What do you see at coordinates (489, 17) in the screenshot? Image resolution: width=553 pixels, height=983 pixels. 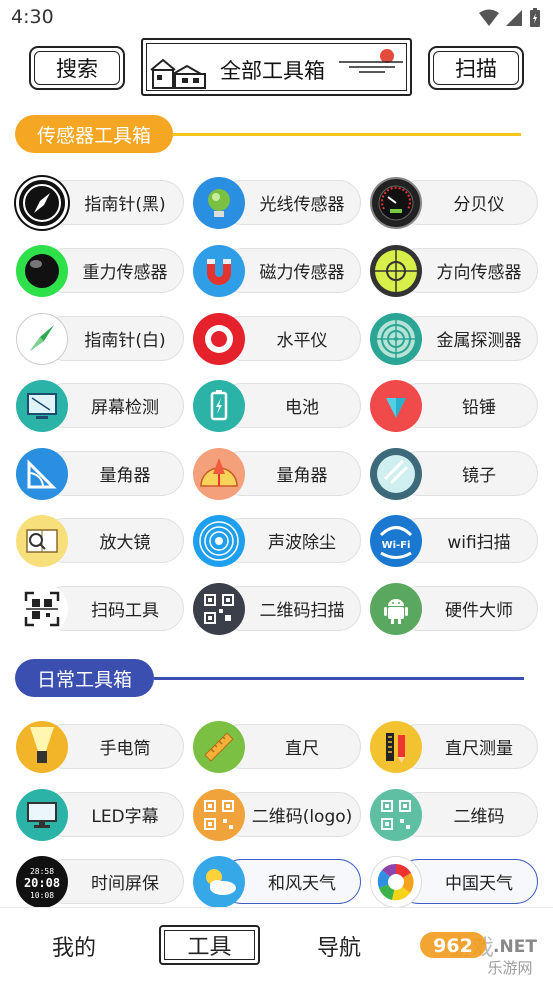 I see `wifi-signal-icon` at bounding box center [489, 17].